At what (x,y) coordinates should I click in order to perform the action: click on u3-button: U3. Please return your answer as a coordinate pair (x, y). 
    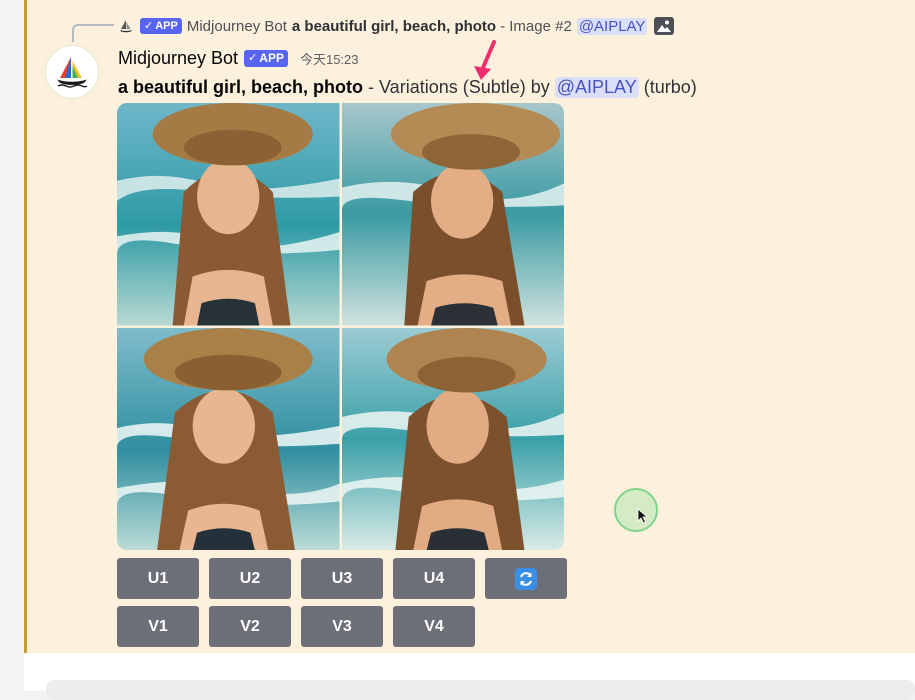
    Looking at the image, I should click on (342, 578).